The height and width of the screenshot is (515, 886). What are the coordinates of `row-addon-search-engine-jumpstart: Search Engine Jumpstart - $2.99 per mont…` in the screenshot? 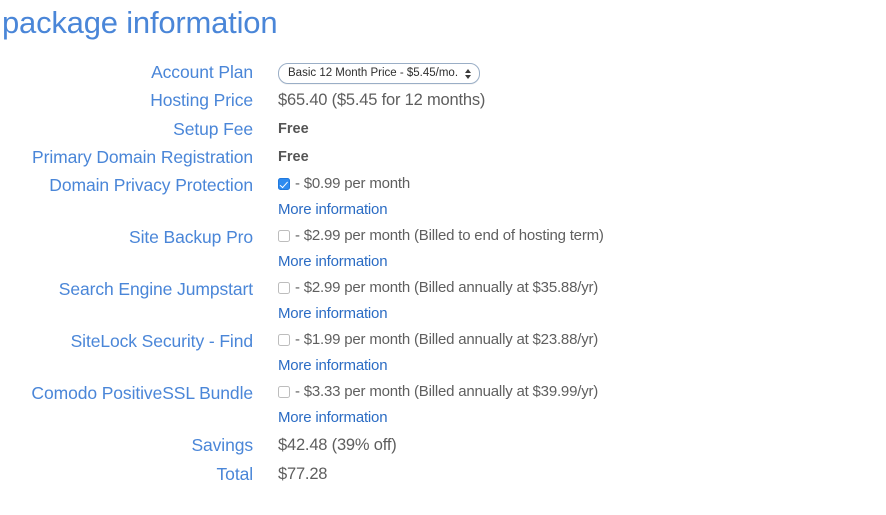 It's located at (443, 301).